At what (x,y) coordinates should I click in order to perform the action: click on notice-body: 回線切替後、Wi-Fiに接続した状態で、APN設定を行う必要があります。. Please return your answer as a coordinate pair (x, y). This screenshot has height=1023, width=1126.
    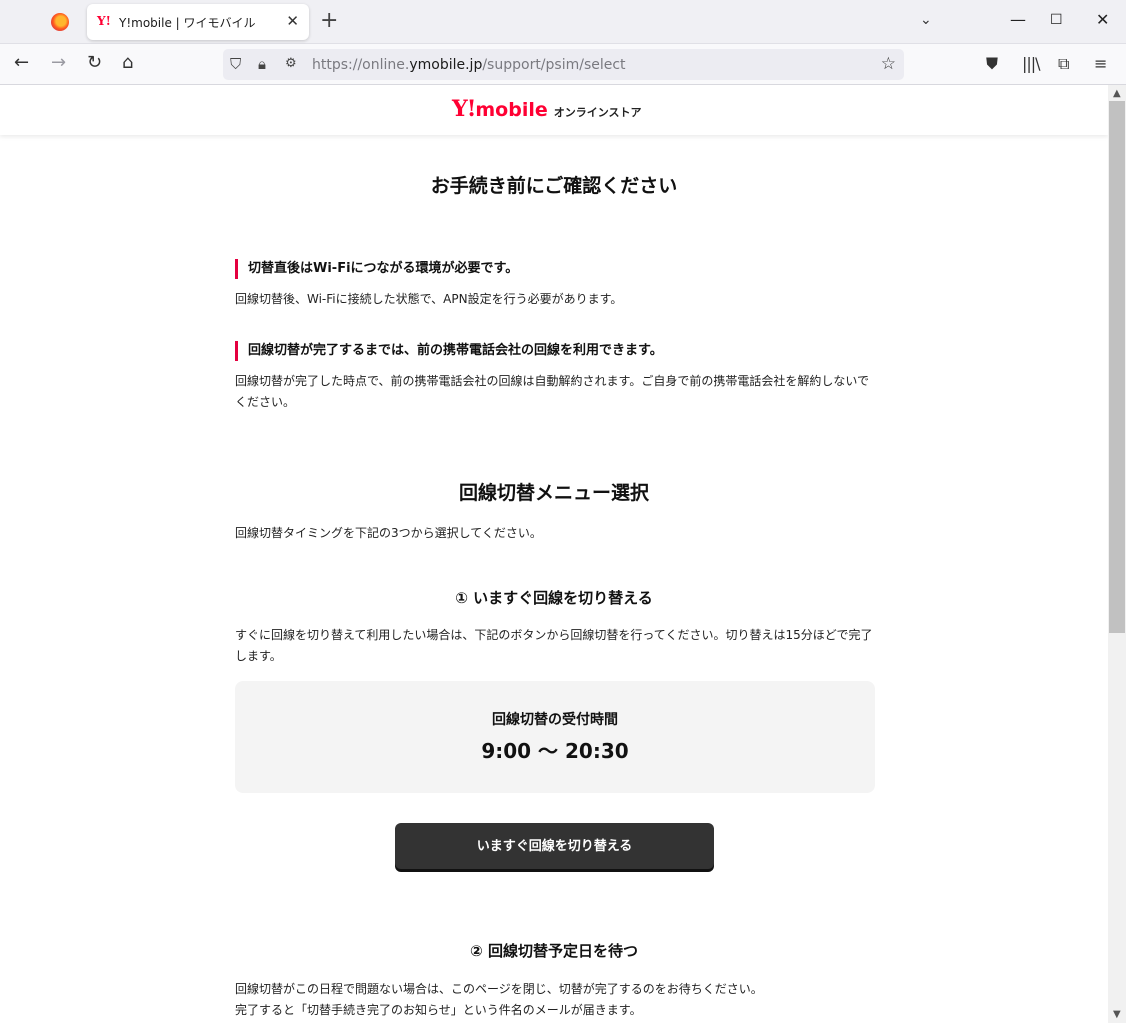
    Looking at the image, I should click on (429, 299).